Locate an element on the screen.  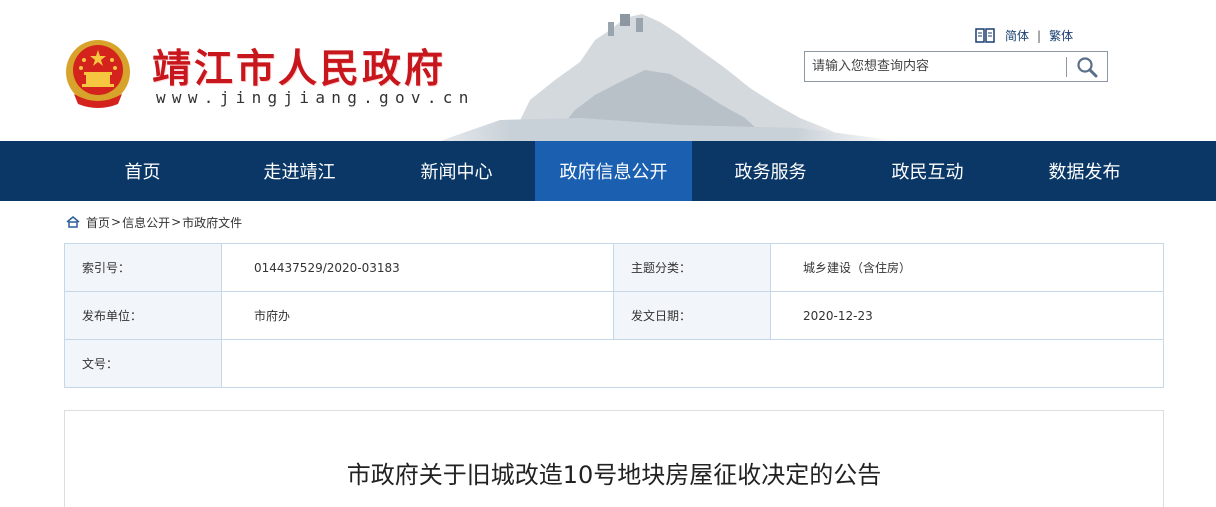
index-value: 014437529/2020-03183 is located at coordinates (417, 267).